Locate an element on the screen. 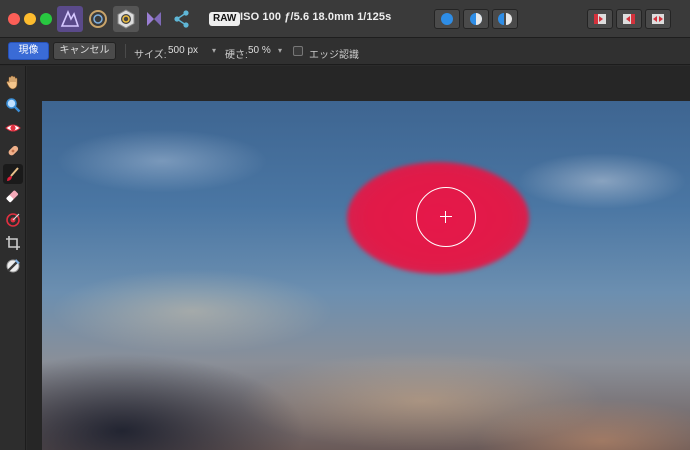 The image size is (690, 450). mirror-view-icon is located at coordinates (505, 19).